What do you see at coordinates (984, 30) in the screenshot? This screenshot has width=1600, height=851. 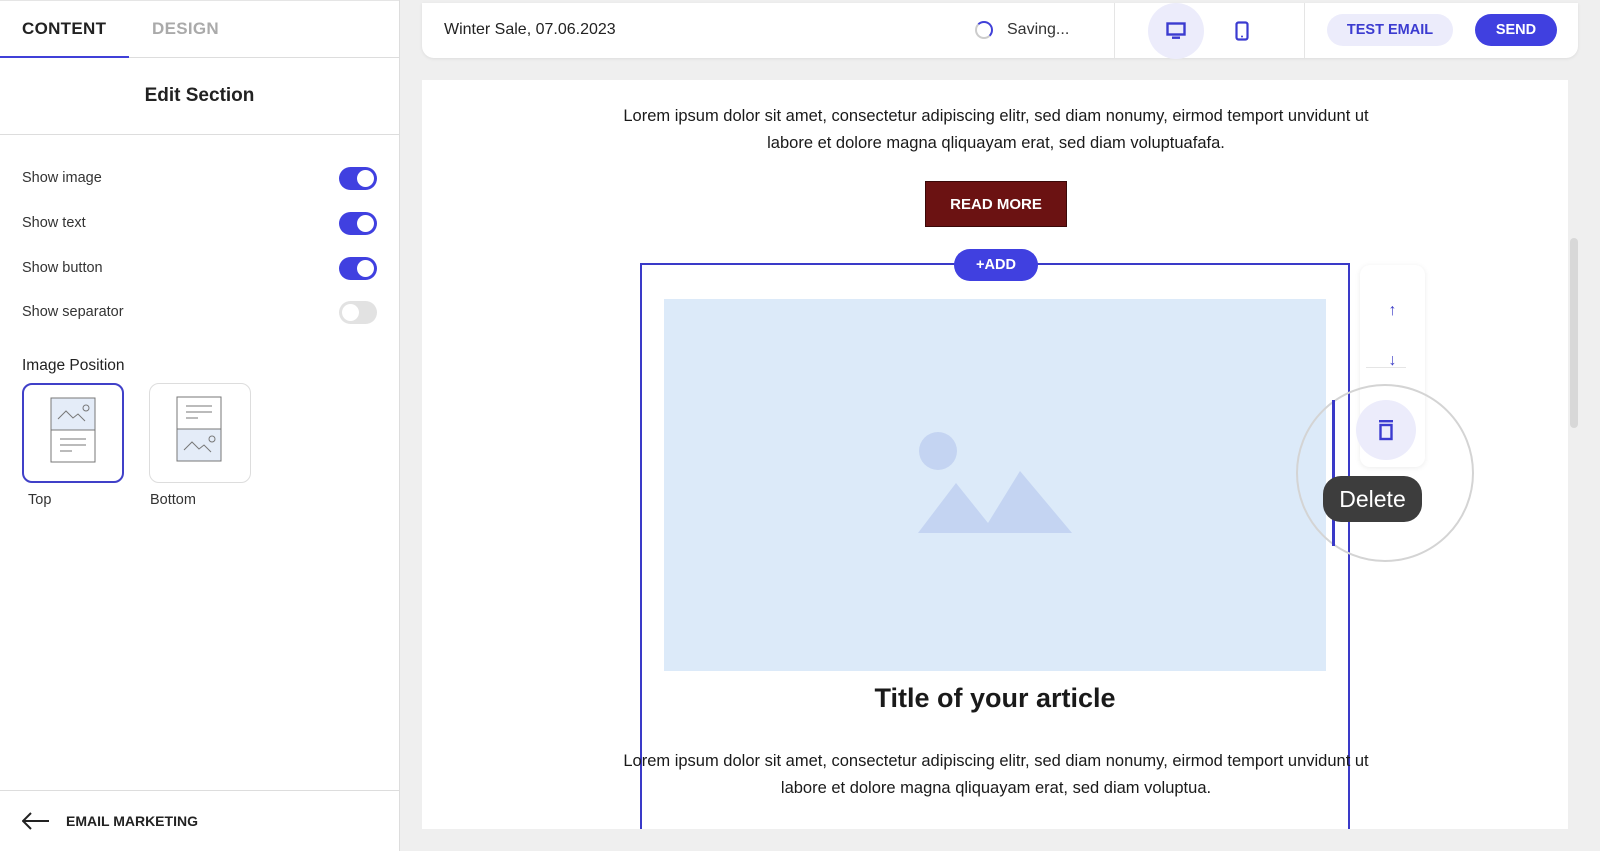 I see `spinner-icon` at bounding box center [984, 30].